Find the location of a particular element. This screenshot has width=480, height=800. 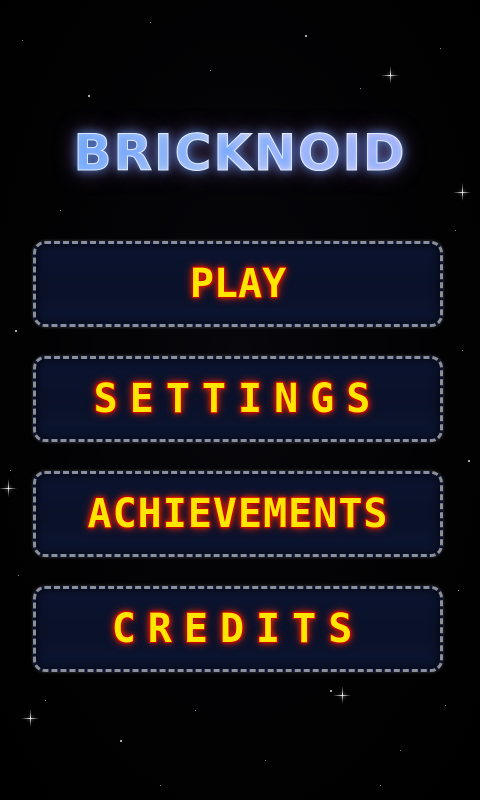

play-button: PLAY is located at coordinates (238, 284).